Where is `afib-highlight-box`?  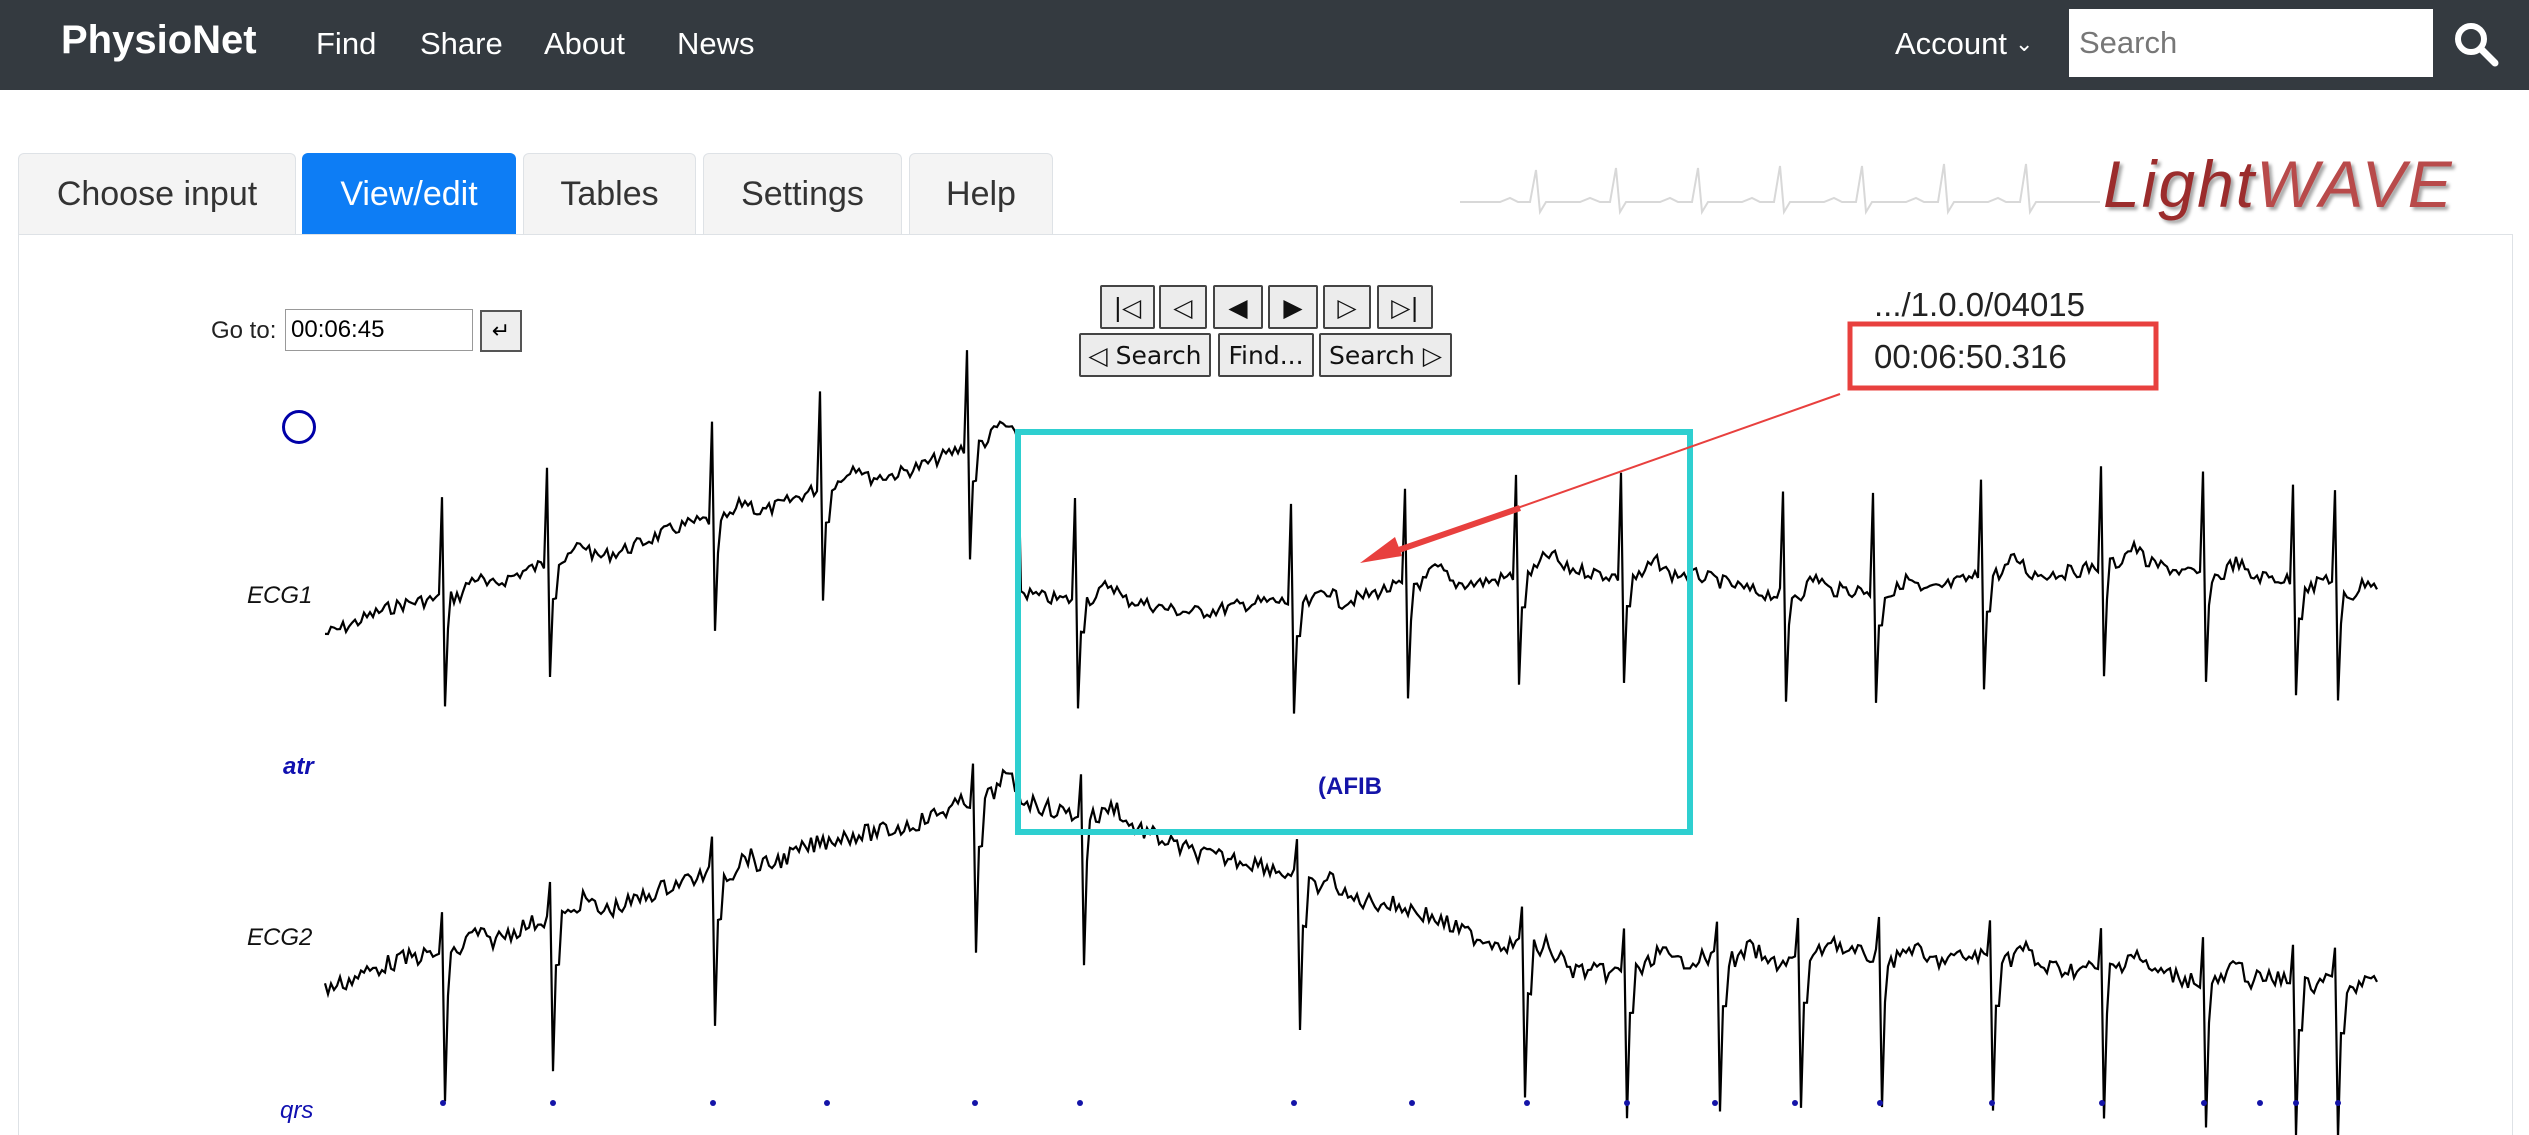
afib-highlight-box is located at coordinates (1354, 632).